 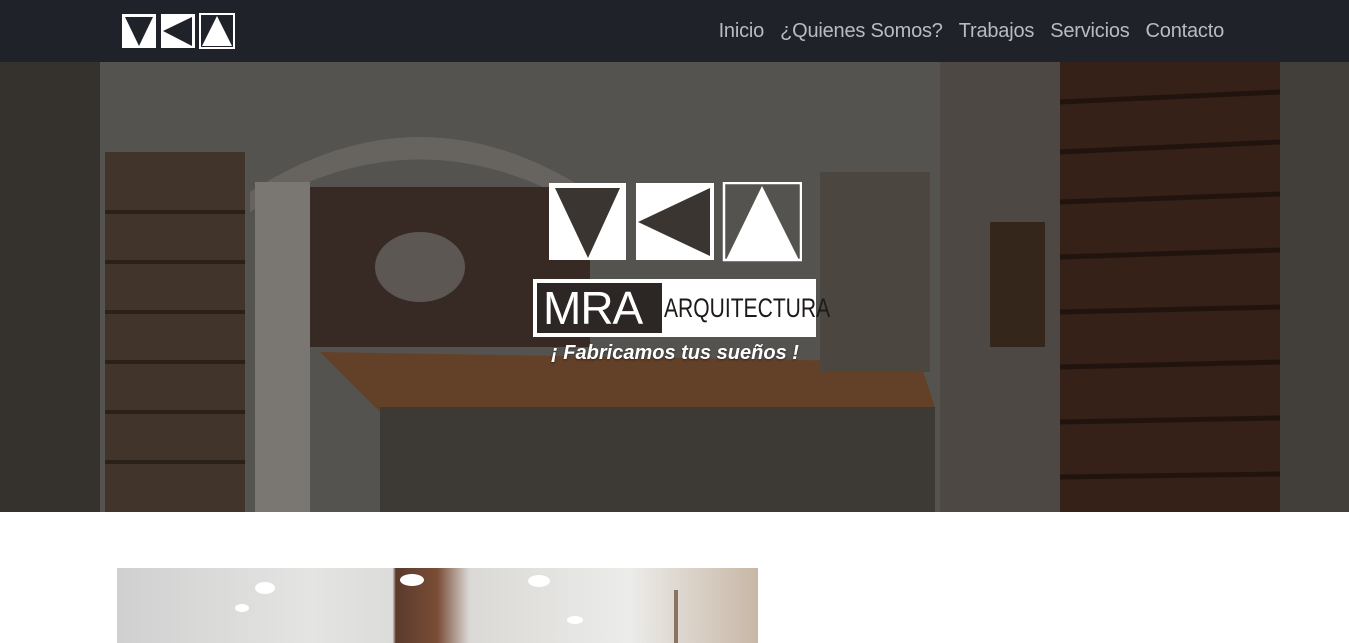 I want to click on brand-name-mra: MRA, so click(x=599, y=308).